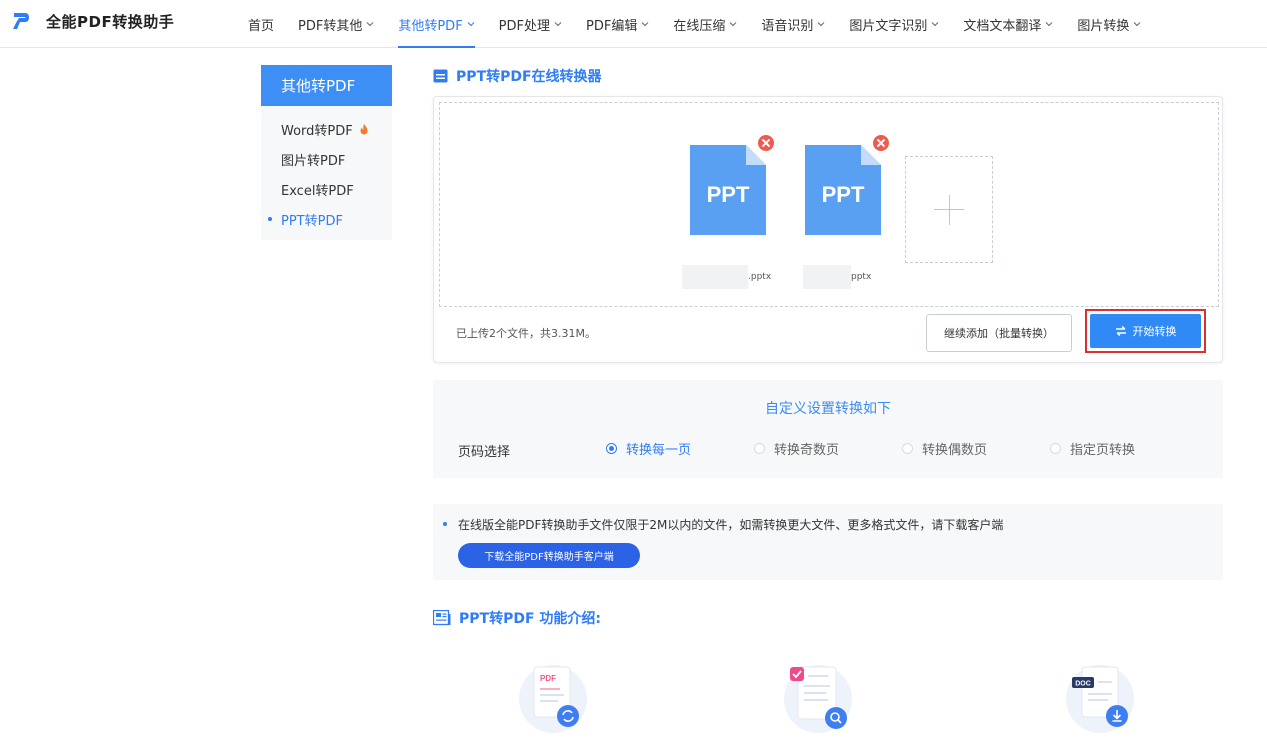 The height and width of the screenshot is (756, 1267). I want to click on sidebar-item-ppt-to-pdf: PPT转PDF, so click(326, 219).